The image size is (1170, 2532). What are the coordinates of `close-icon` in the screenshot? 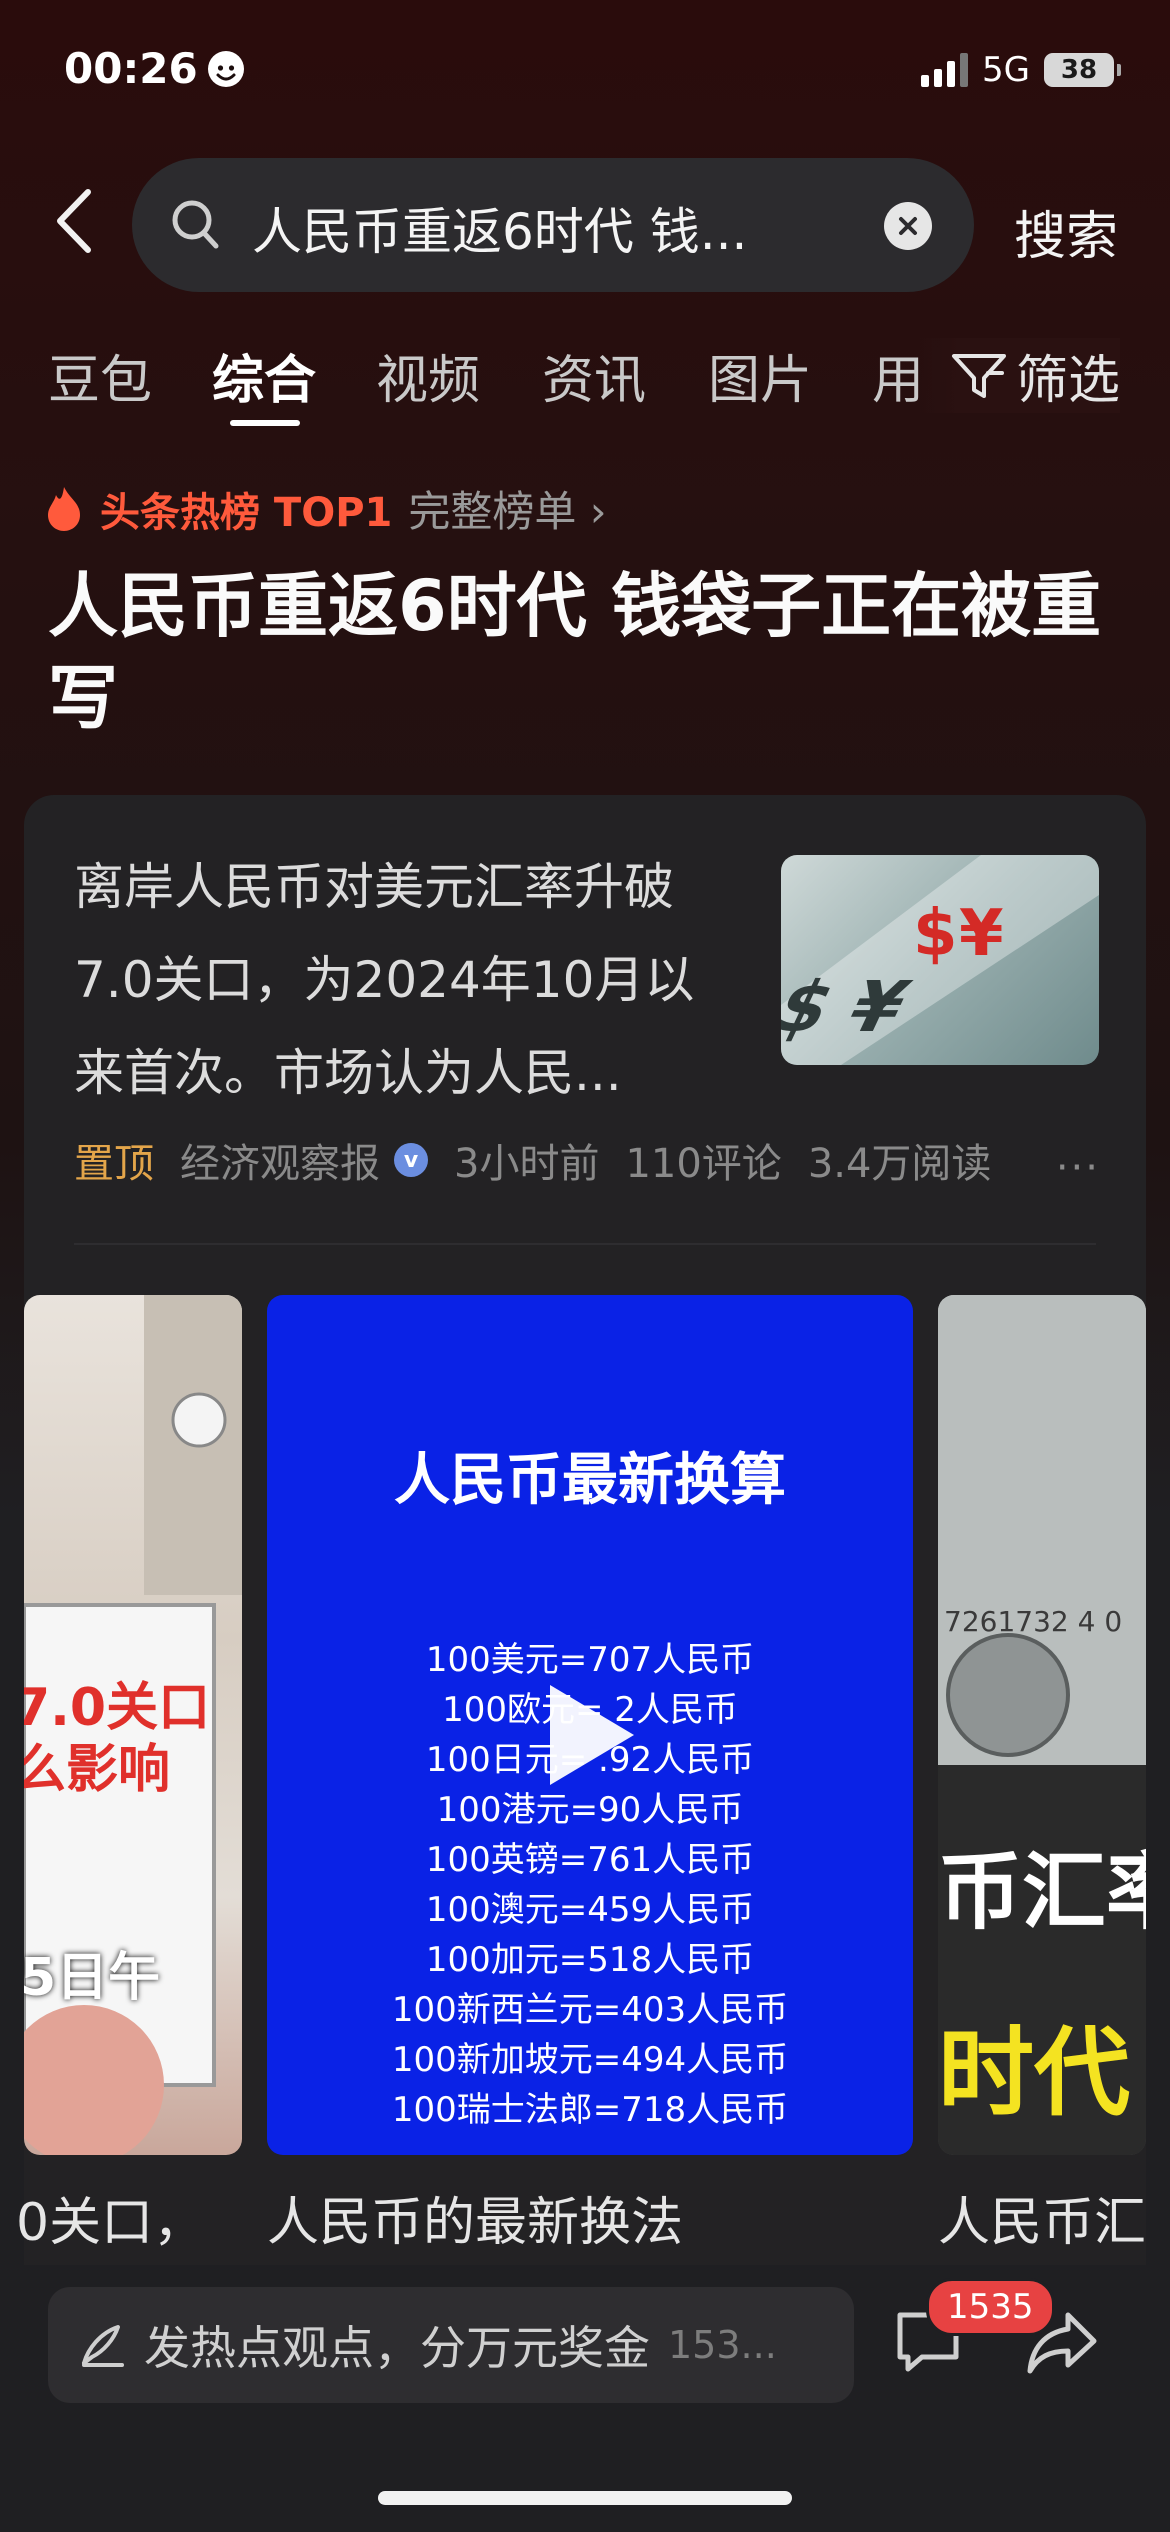 It's located at (908, 226).